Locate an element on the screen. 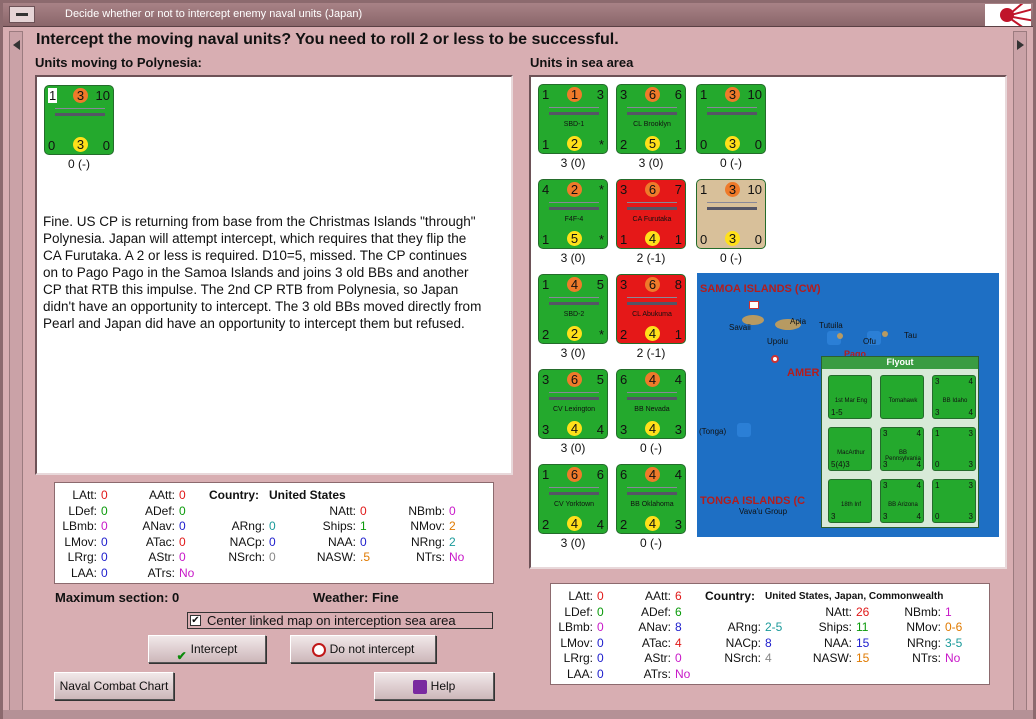 Image resolution: width=1036 pixels, height=719 pixels. stat-value: 15 is located at coordinates (863, 658).